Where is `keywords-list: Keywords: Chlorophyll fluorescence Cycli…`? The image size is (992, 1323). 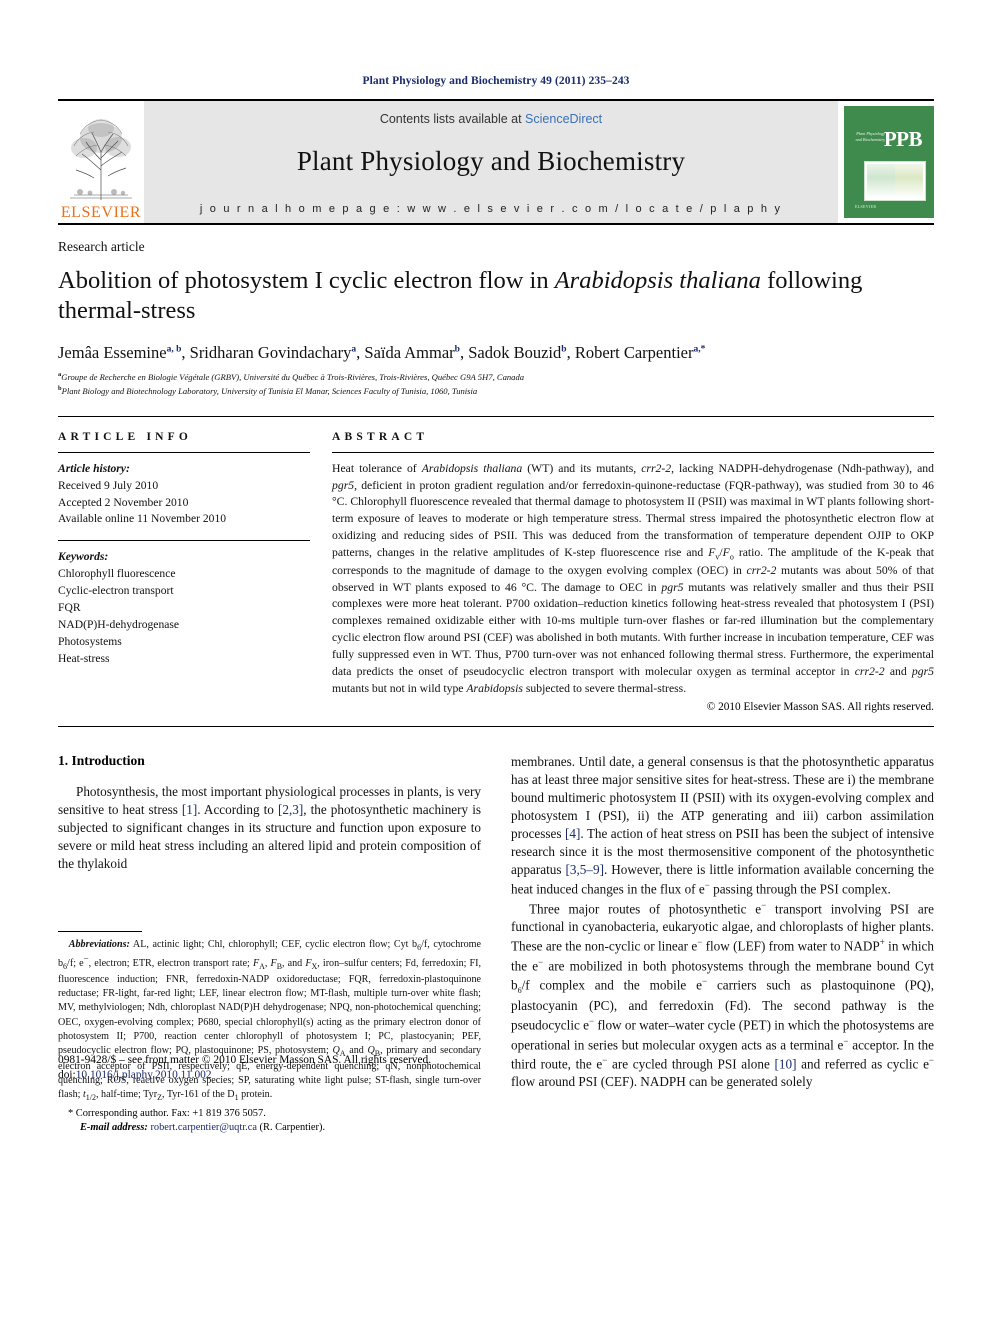
keywords-list: Keywords: Chlorophyll fluorescence Cycli… is located at coordinates (184, 604).